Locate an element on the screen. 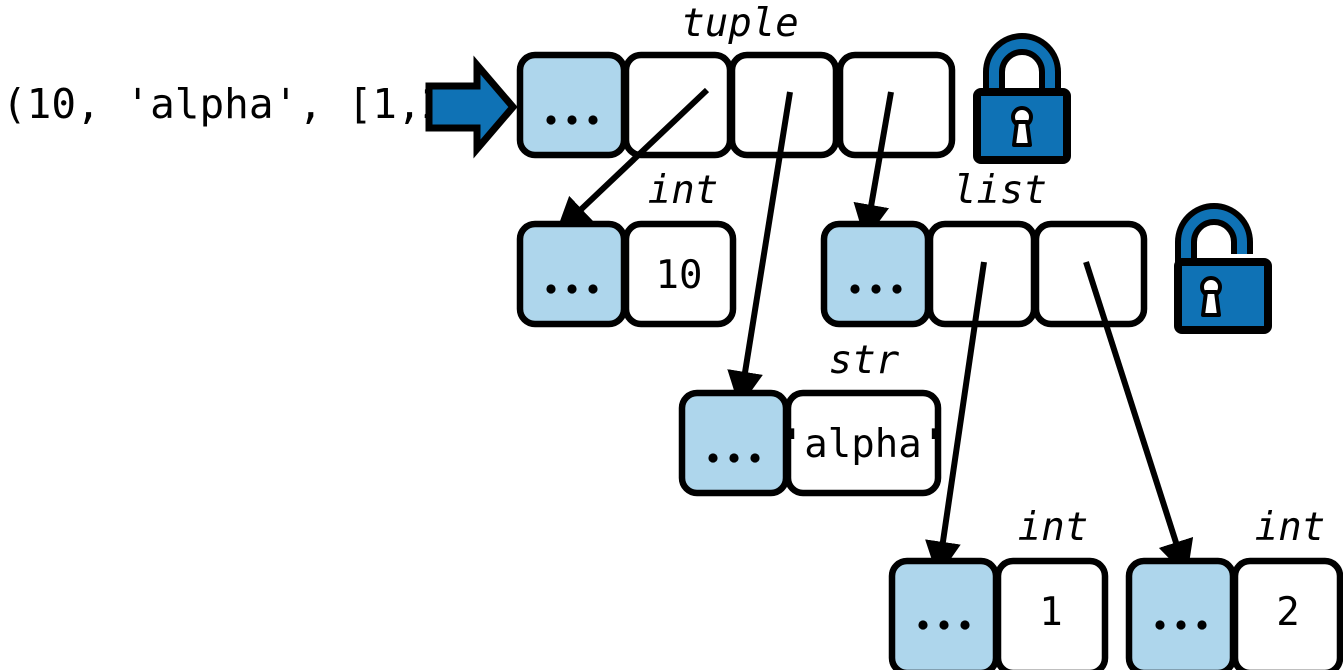 The width and height of the screenshot is (1343, 670). int1-type-label: int is located at coordinates (1053, 527).